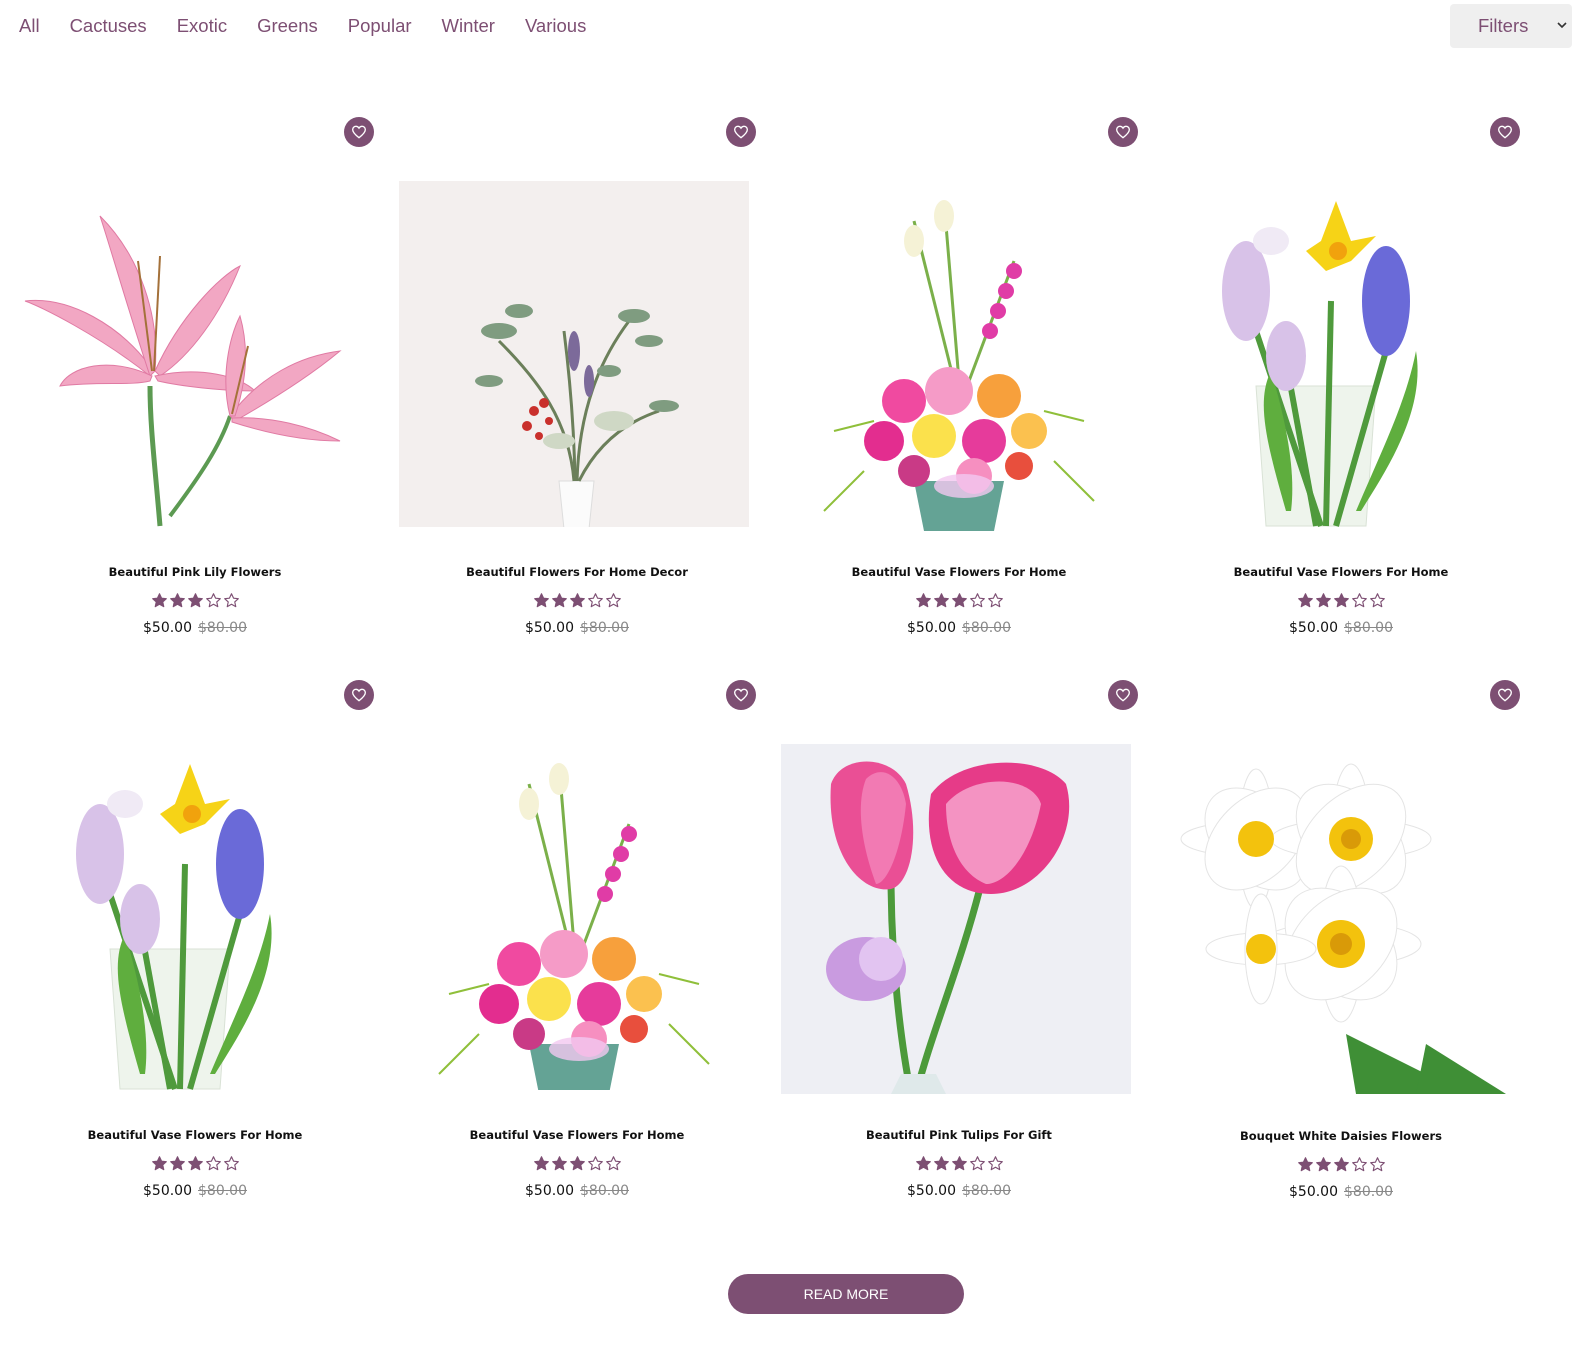 This screenshot has height=1349, width=1587. Describe the element at coordinates (468, 26) in the screenshot. I see `tab-winter: Winter` at that location.